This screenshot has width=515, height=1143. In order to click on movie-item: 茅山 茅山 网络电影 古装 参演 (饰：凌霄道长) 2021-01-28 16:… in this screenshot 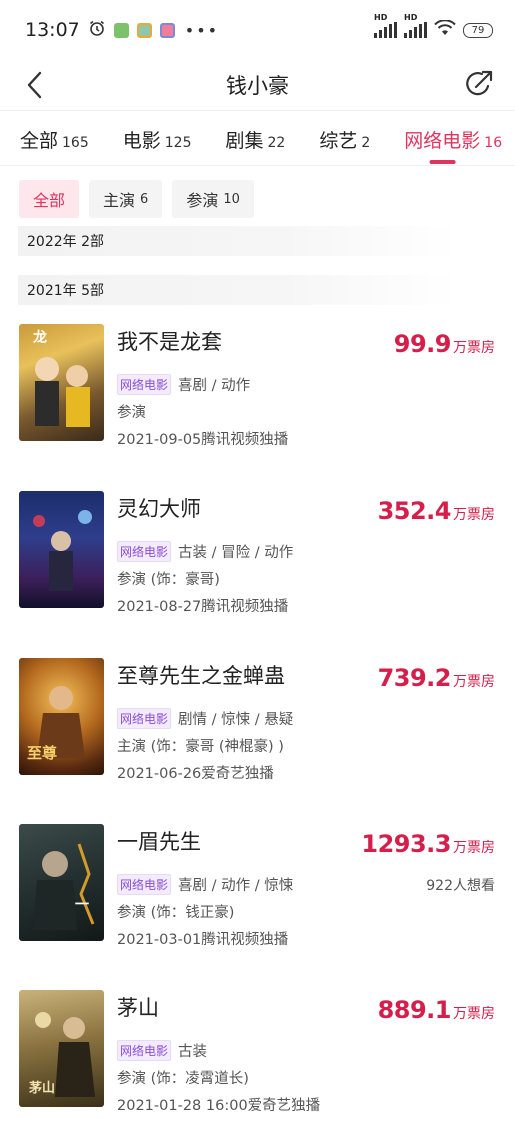, I will do `click(259, 1052)`.